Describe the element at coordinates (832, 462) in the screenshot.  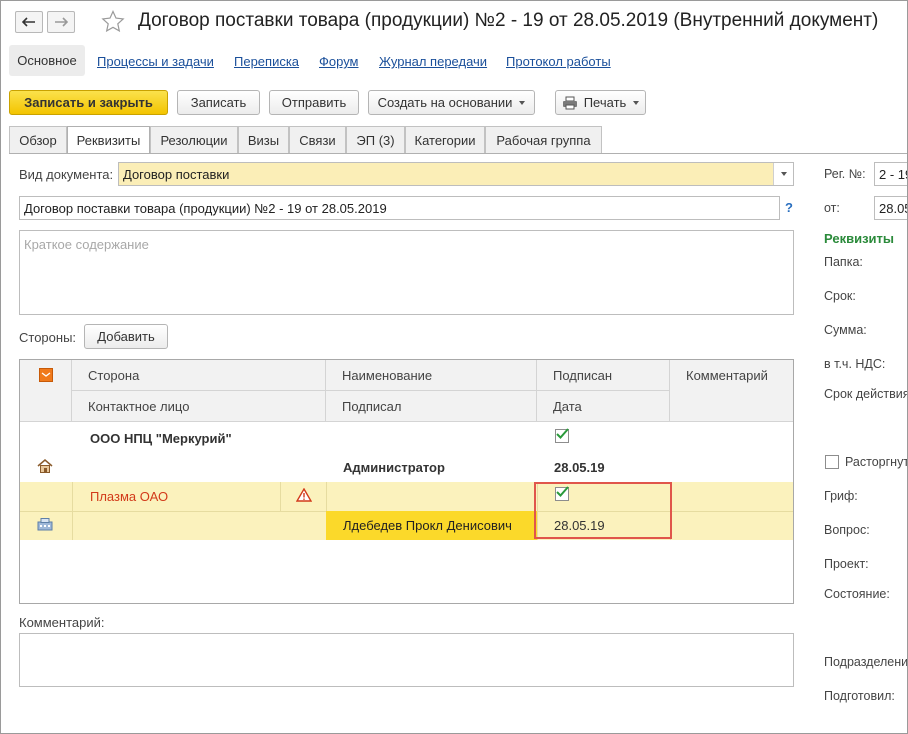
I see `terminated-checkbox` at that location.